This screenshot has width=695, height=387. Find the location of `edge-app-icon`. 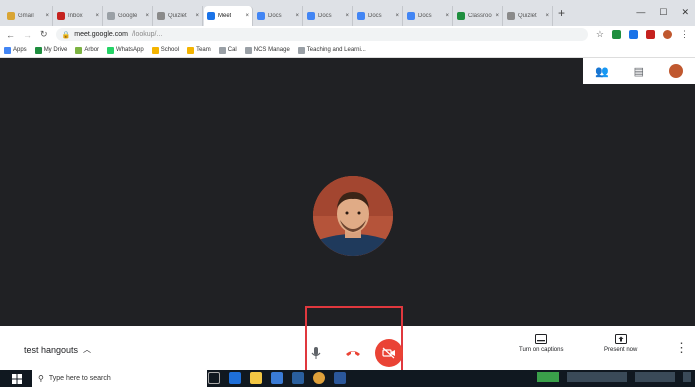

edge-app-icon is located at coordinates (235, 378).